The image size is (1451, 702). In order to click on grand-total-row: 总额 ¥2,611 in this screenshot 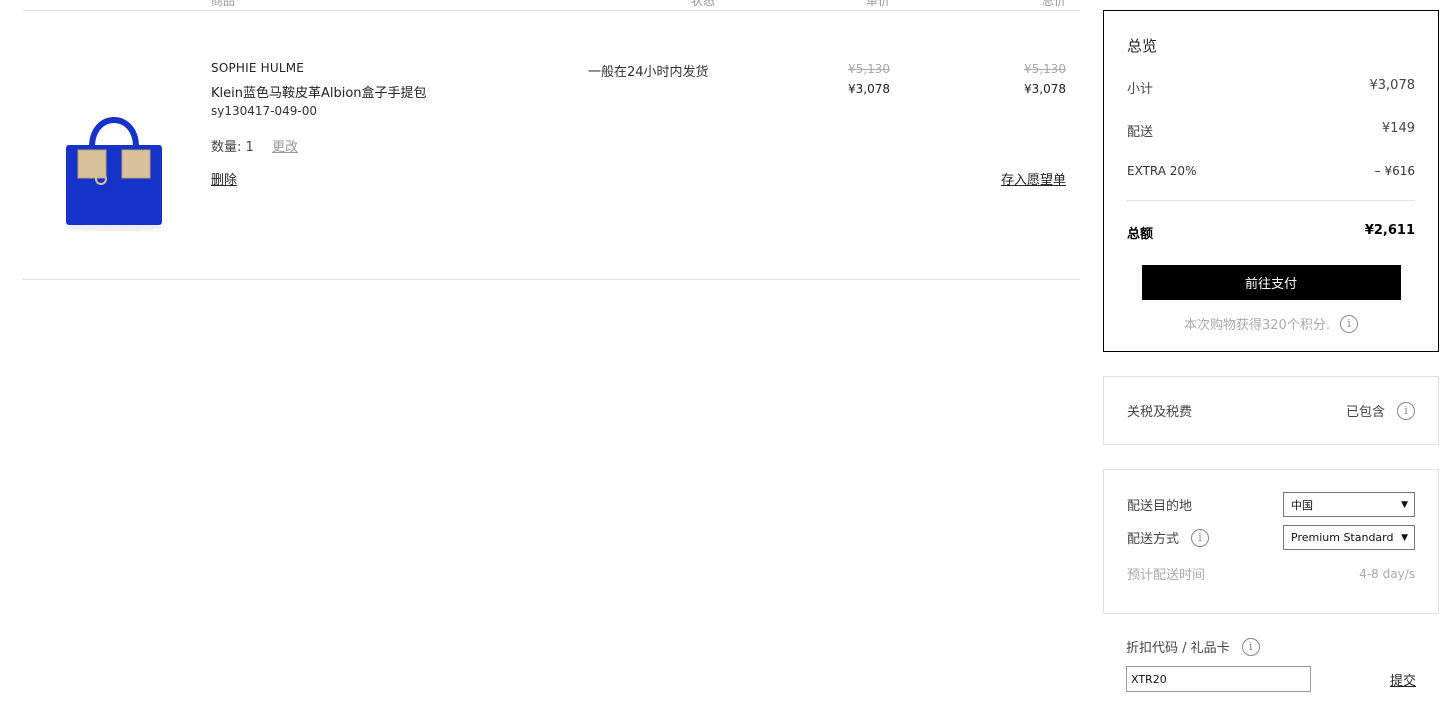, I will do `click(1271, 232)`.